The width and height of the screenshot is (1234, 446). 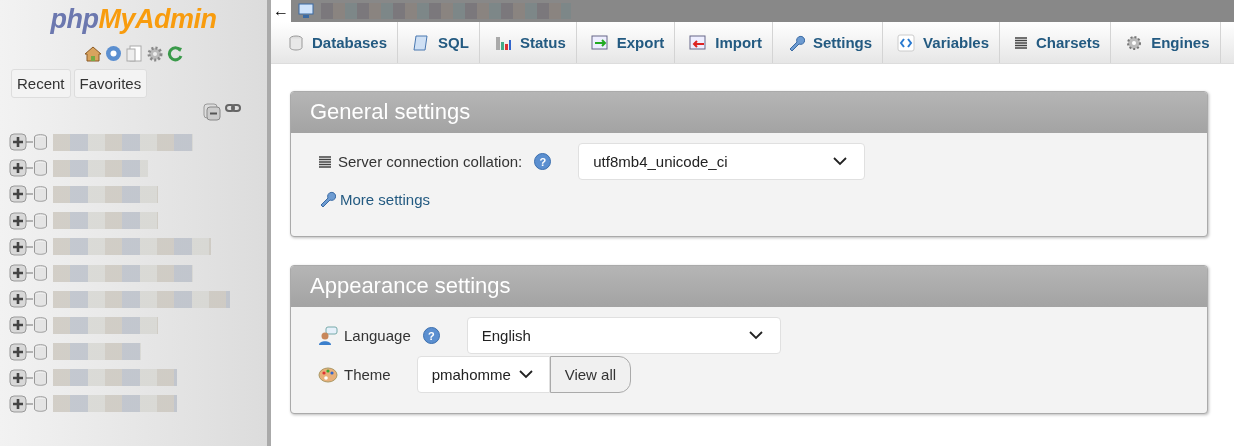 What do you see at coordinates (92, 54) in the screenshot?
I see `home-icon` at bounding box center [92, 54].